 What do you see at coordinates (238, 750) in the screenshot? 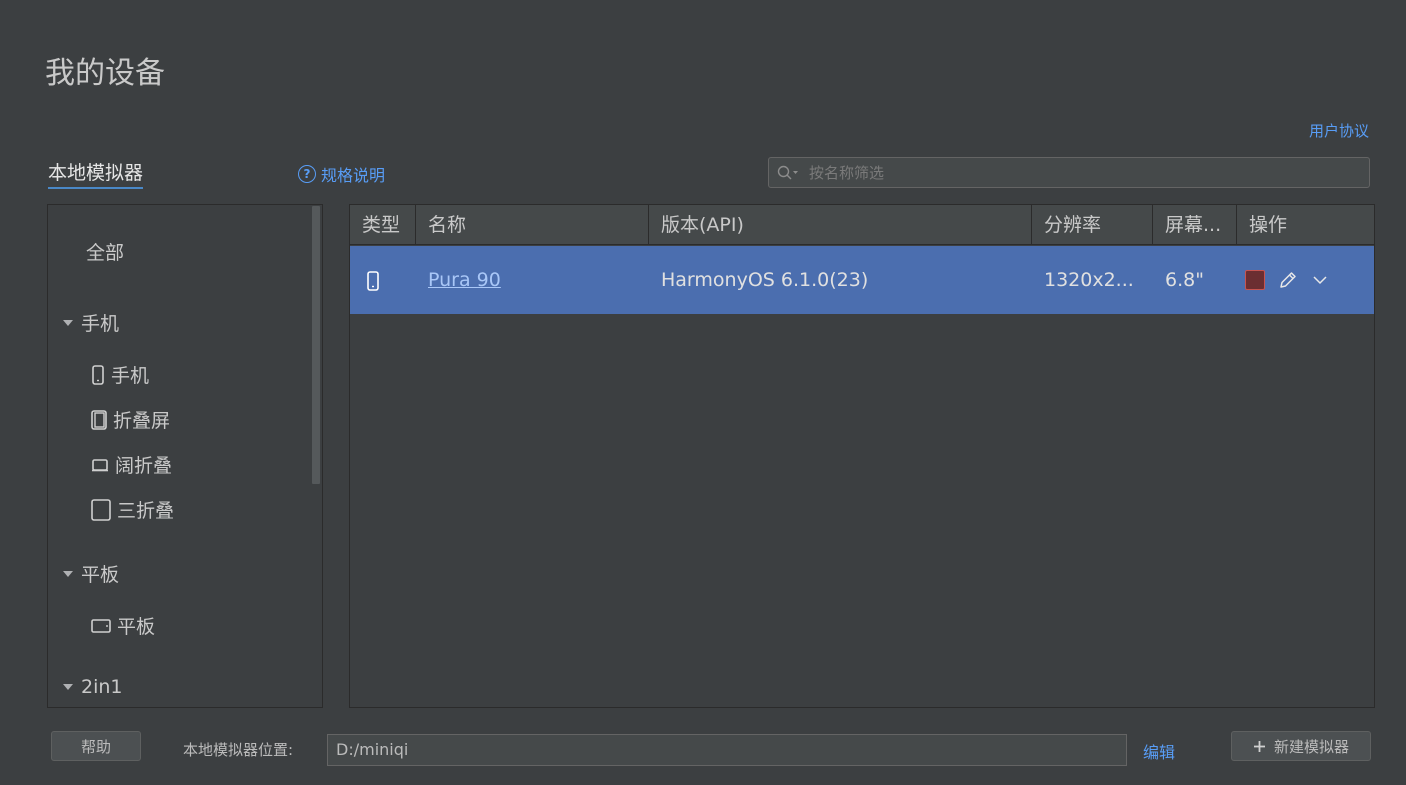
I see `emulator-location-label: 本地模拟器位置:` at bounding box center [238, 750].